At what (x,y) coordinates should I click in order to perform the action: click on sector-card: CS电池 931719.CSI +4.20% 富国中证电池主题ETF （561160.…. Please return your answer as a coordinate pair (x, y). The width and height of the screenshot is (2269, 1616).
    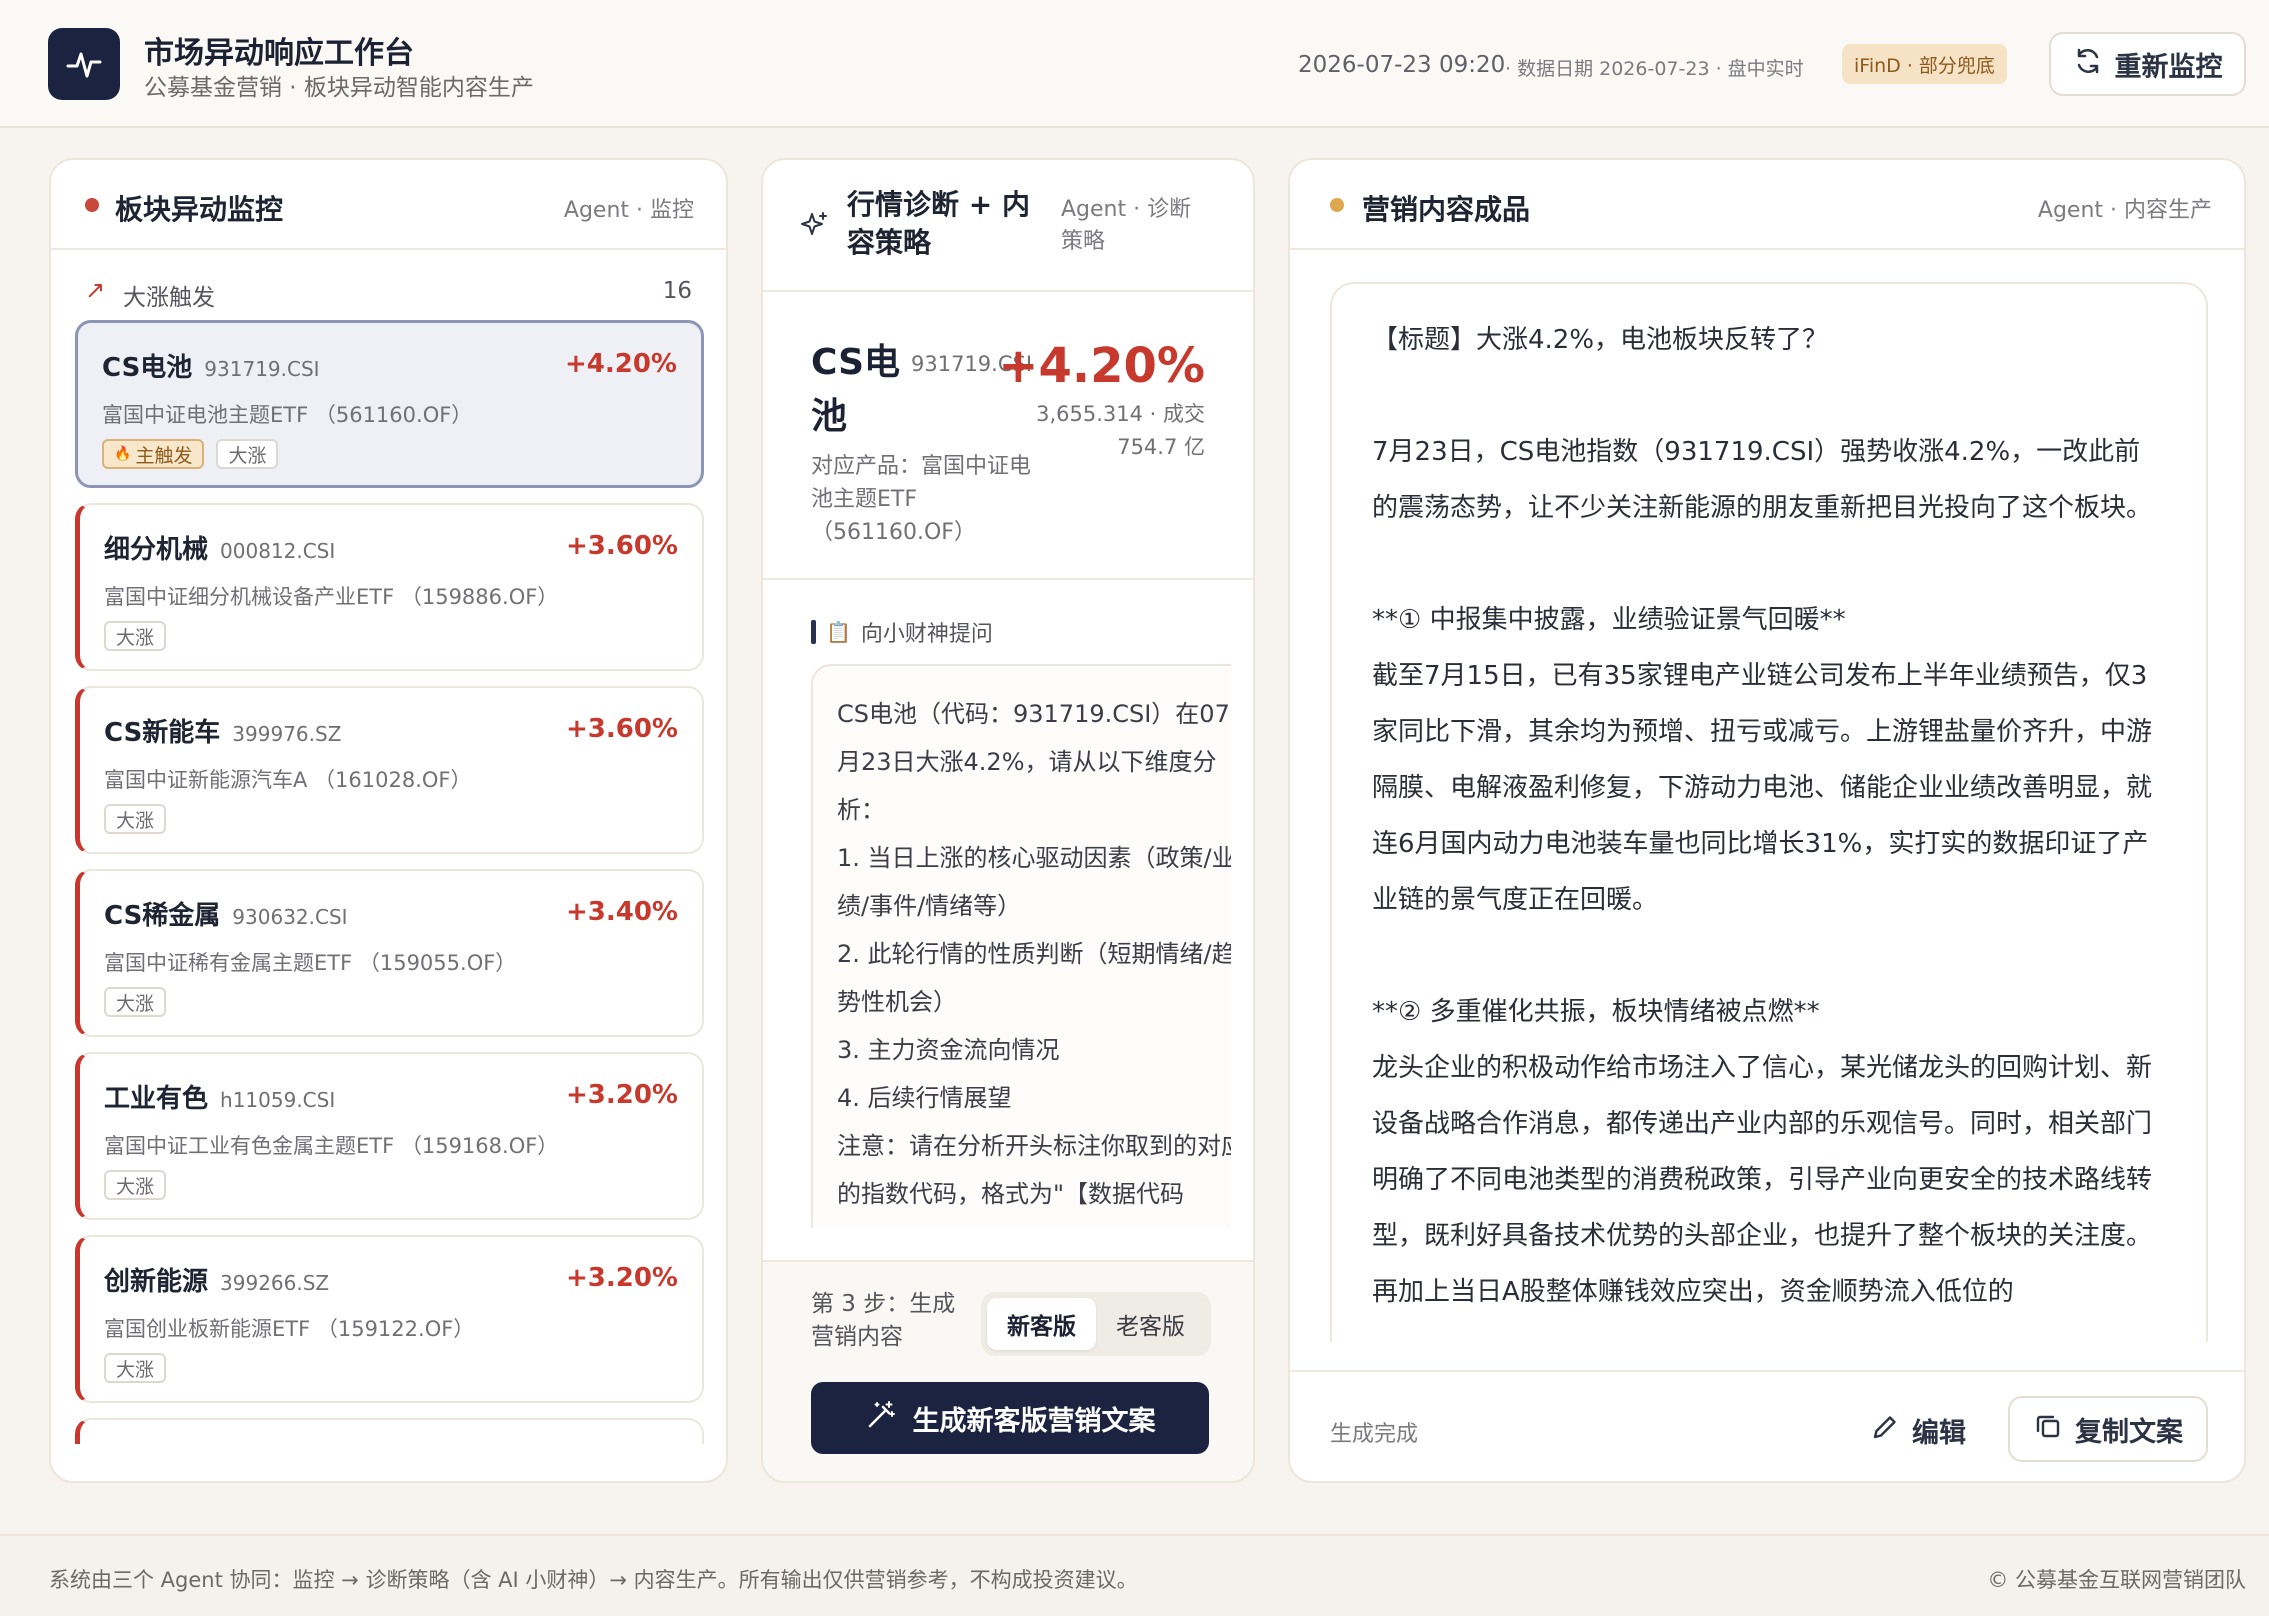
    Looking at the image, I should click on (389, 404).